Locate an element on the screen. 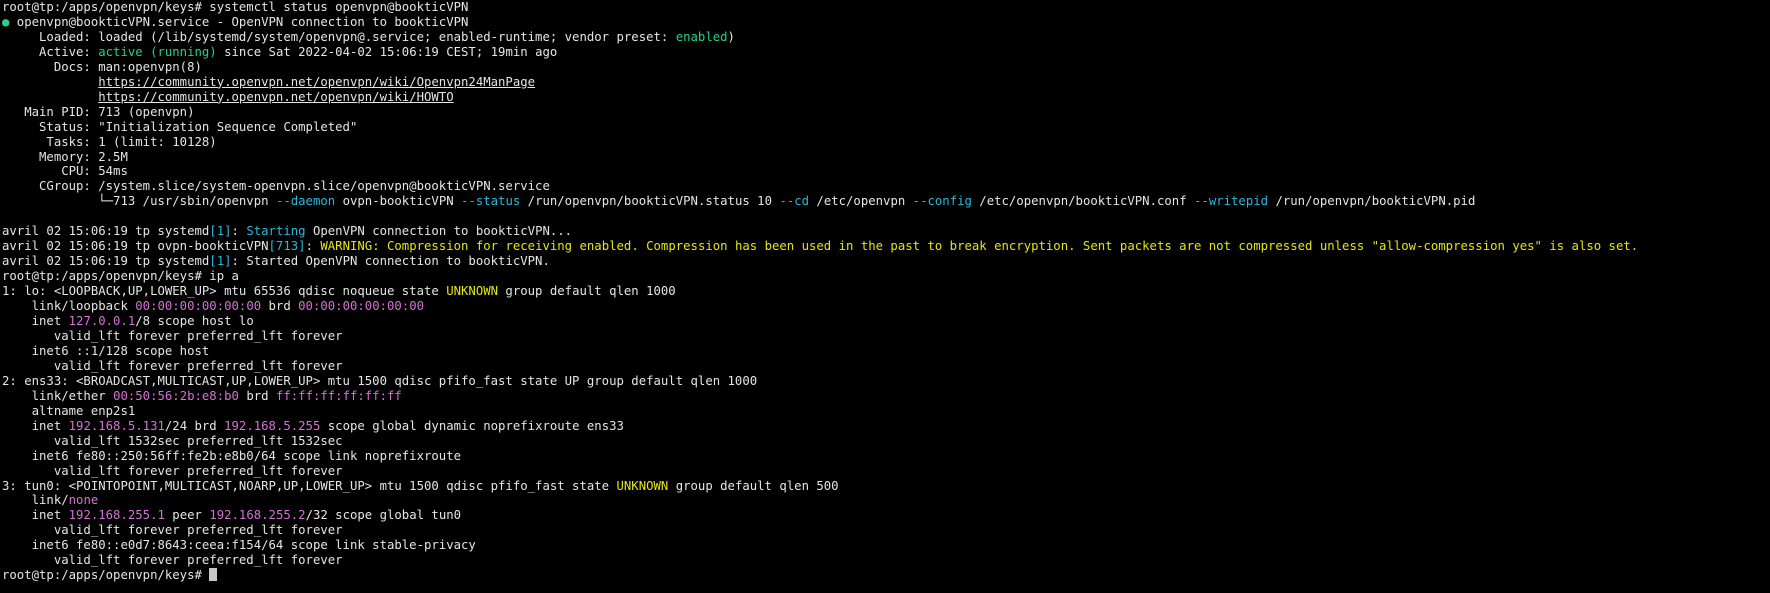  terminal-line: inet6 ::1/128 scope host is located at coordinates (885, 351).